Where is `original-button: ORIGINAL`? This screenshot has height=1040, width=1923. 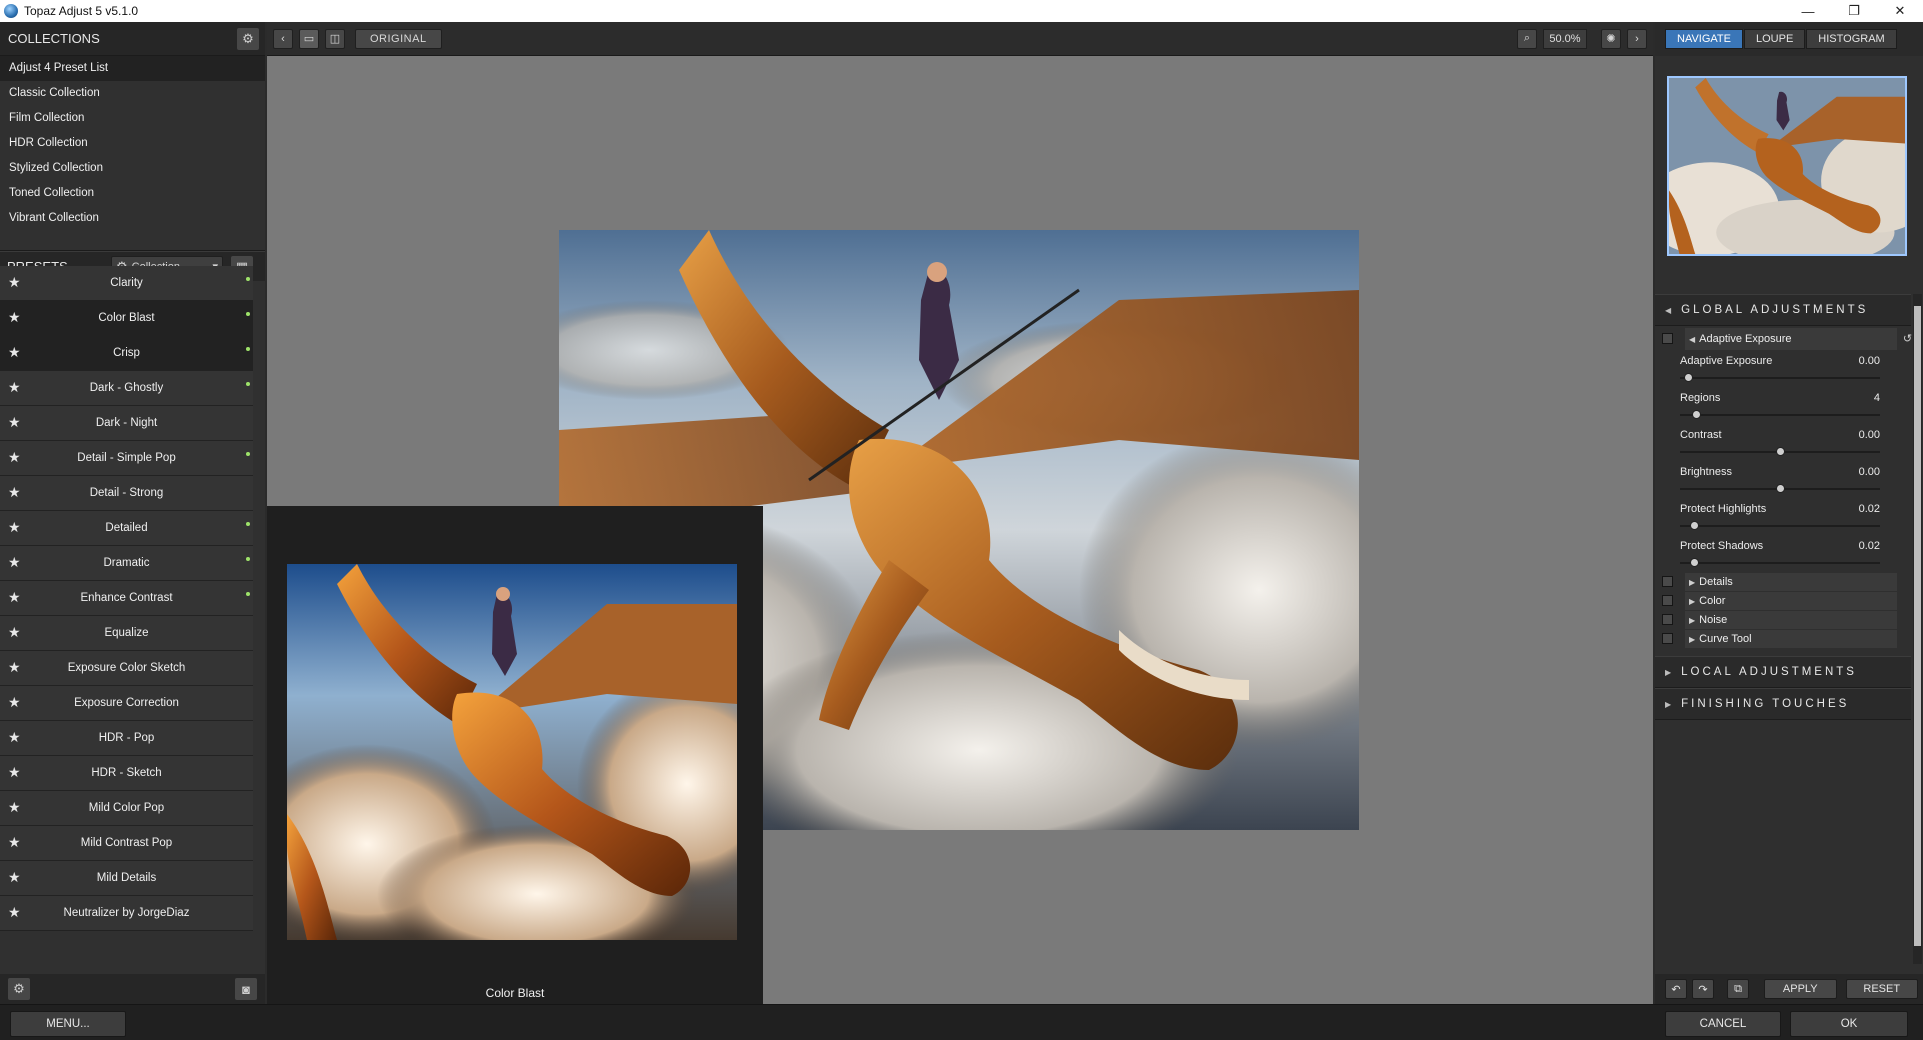
original-button: ORIGINAL is located at coordinates (398, 38).